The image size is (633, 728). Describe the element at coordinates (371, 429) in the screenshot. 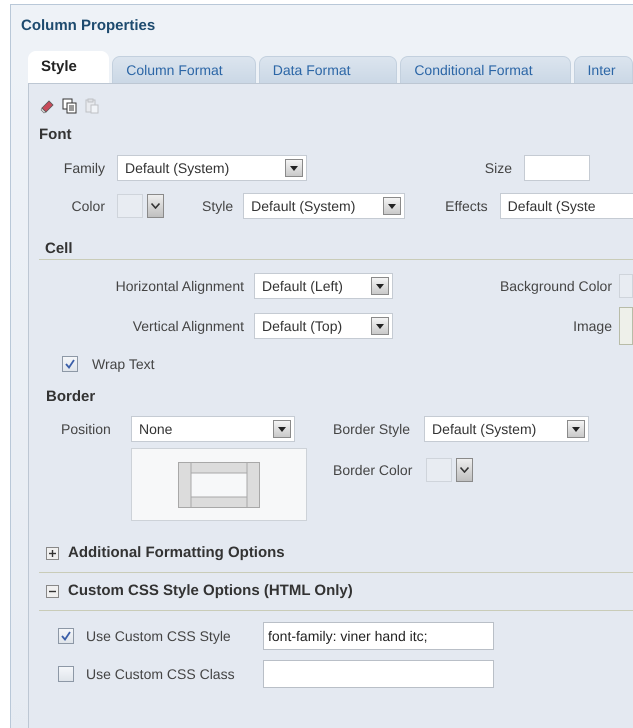

I see `field-label: Border Style` at that location.